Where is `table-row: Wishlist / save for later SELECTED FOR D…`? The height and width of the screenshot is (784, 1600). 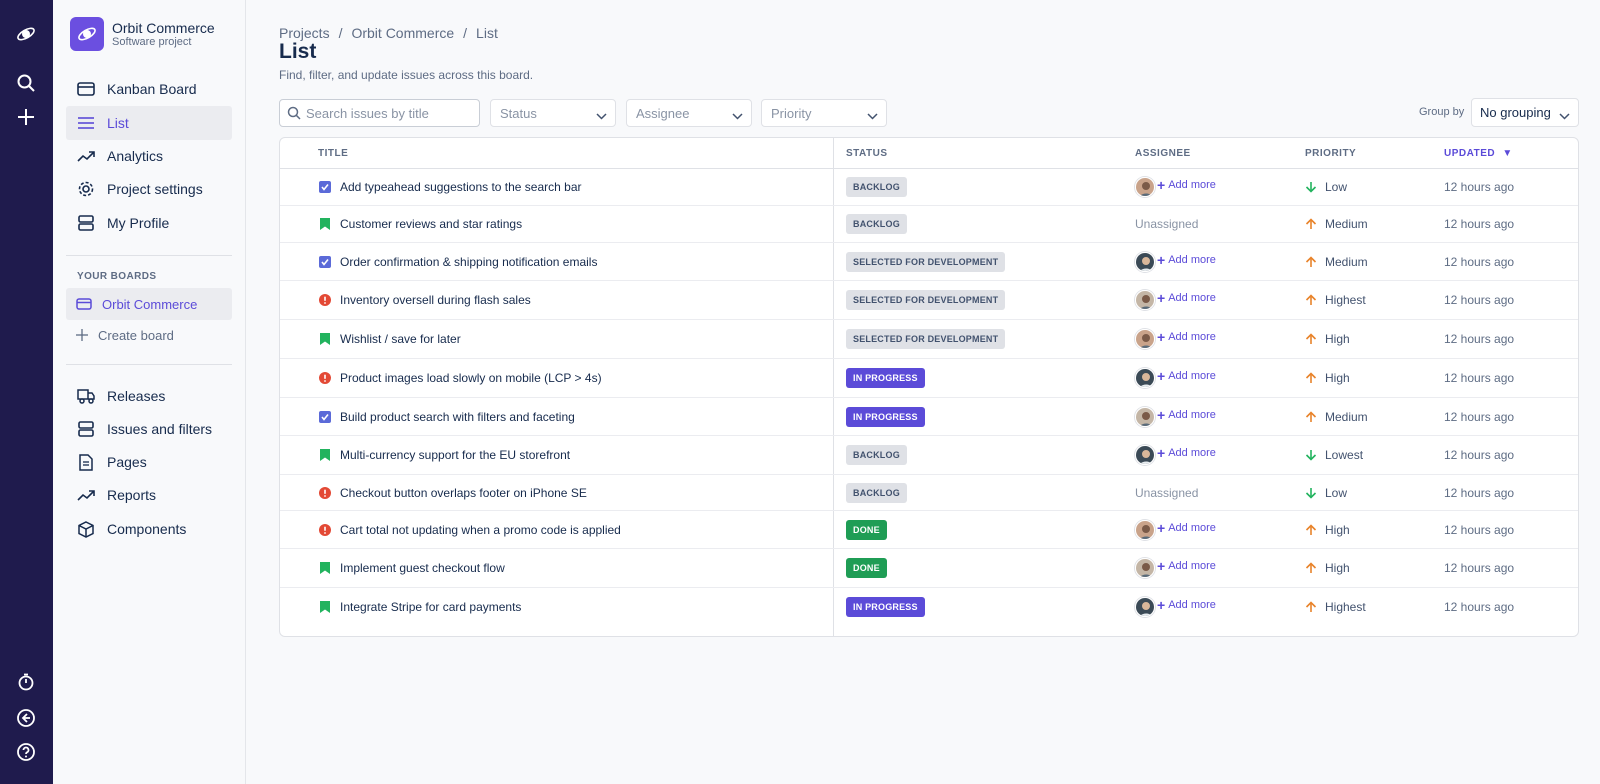
table-row: Wishlist / save for later SELECTED FOR D… is located at coordinates (929, 339).